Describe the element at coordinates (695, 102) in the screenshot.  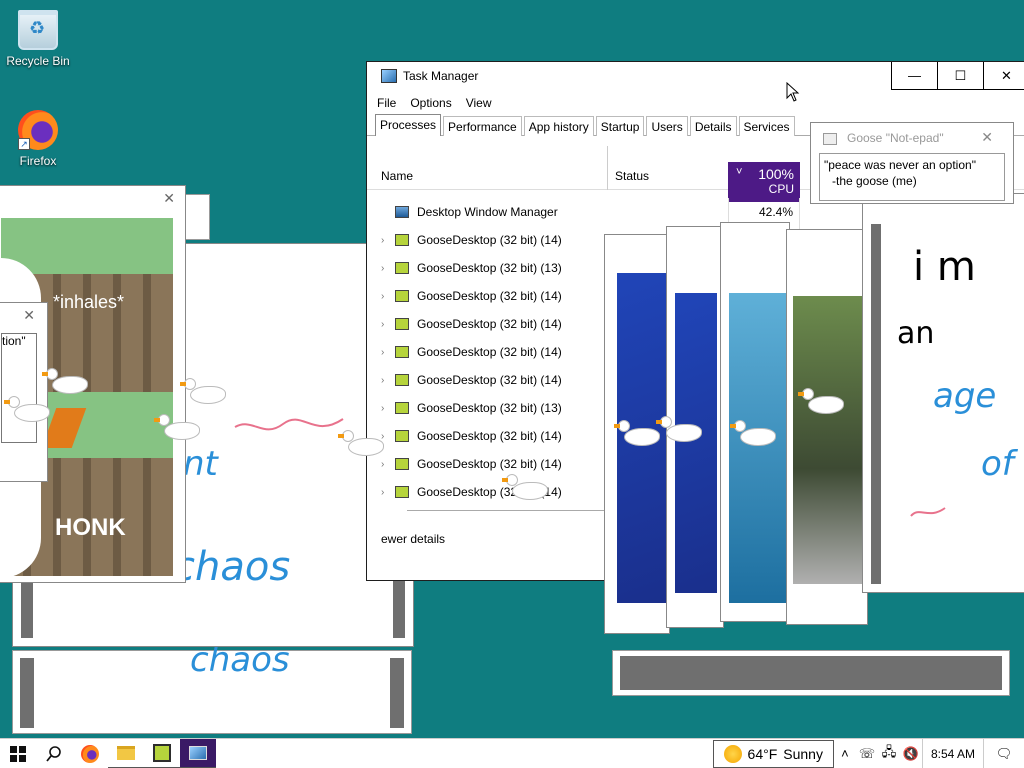
I see `menu-bar: File Options View` at that location.